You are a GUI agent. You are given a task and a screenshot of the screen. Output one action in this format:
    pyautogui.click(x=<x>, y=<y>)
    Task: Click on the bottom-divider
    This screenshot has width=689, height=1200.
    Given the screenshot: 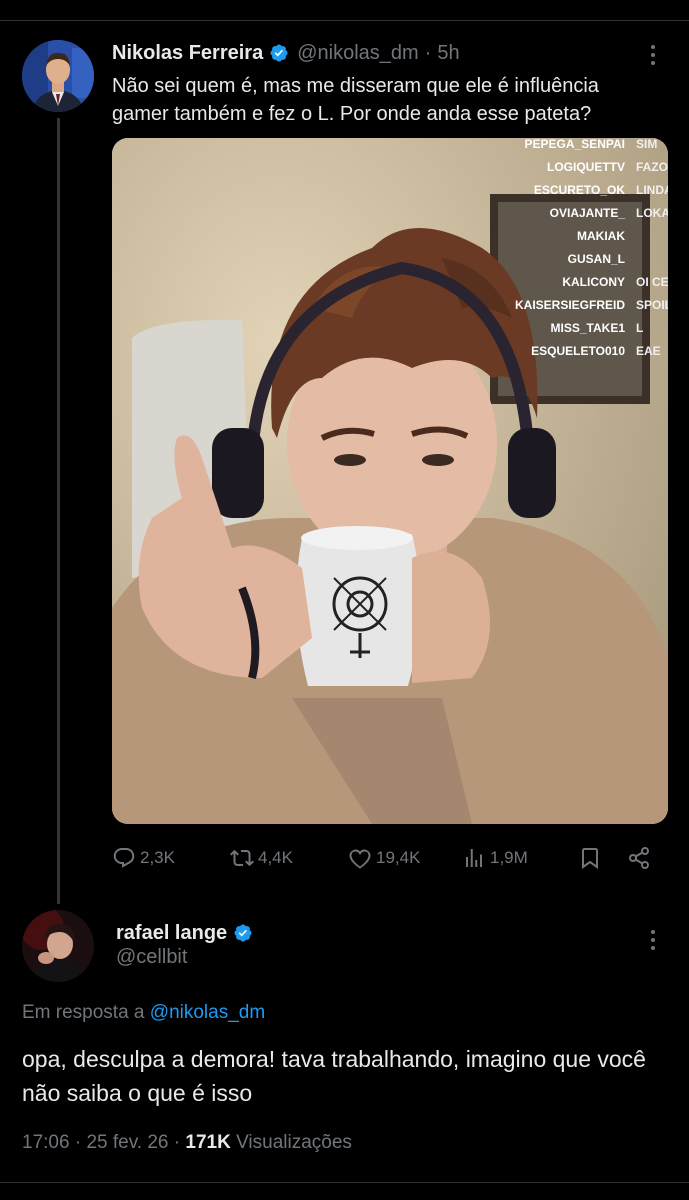 What is the action you would take?
    pyautogui.click(x=344, y=1182)
    